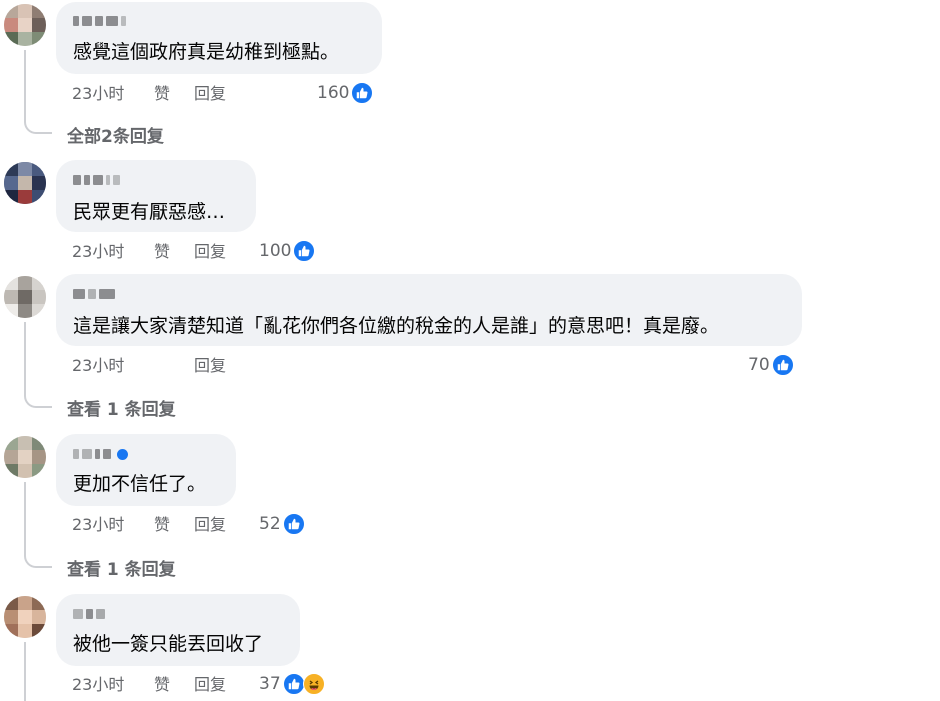 The width and height of the screenshot is (940, 701). Describe the element at coordinates (275, 251) in the screenshot. I see `like-count: 100` at that location.